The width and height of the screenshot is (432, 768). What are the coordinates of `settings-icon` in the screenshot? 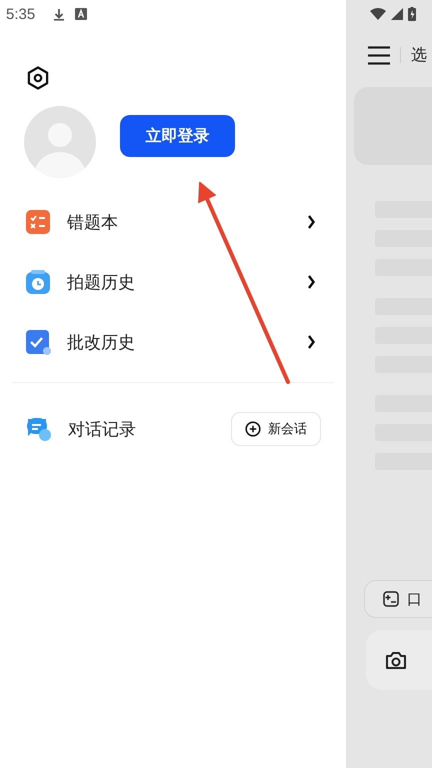 It's located at (38, 78).